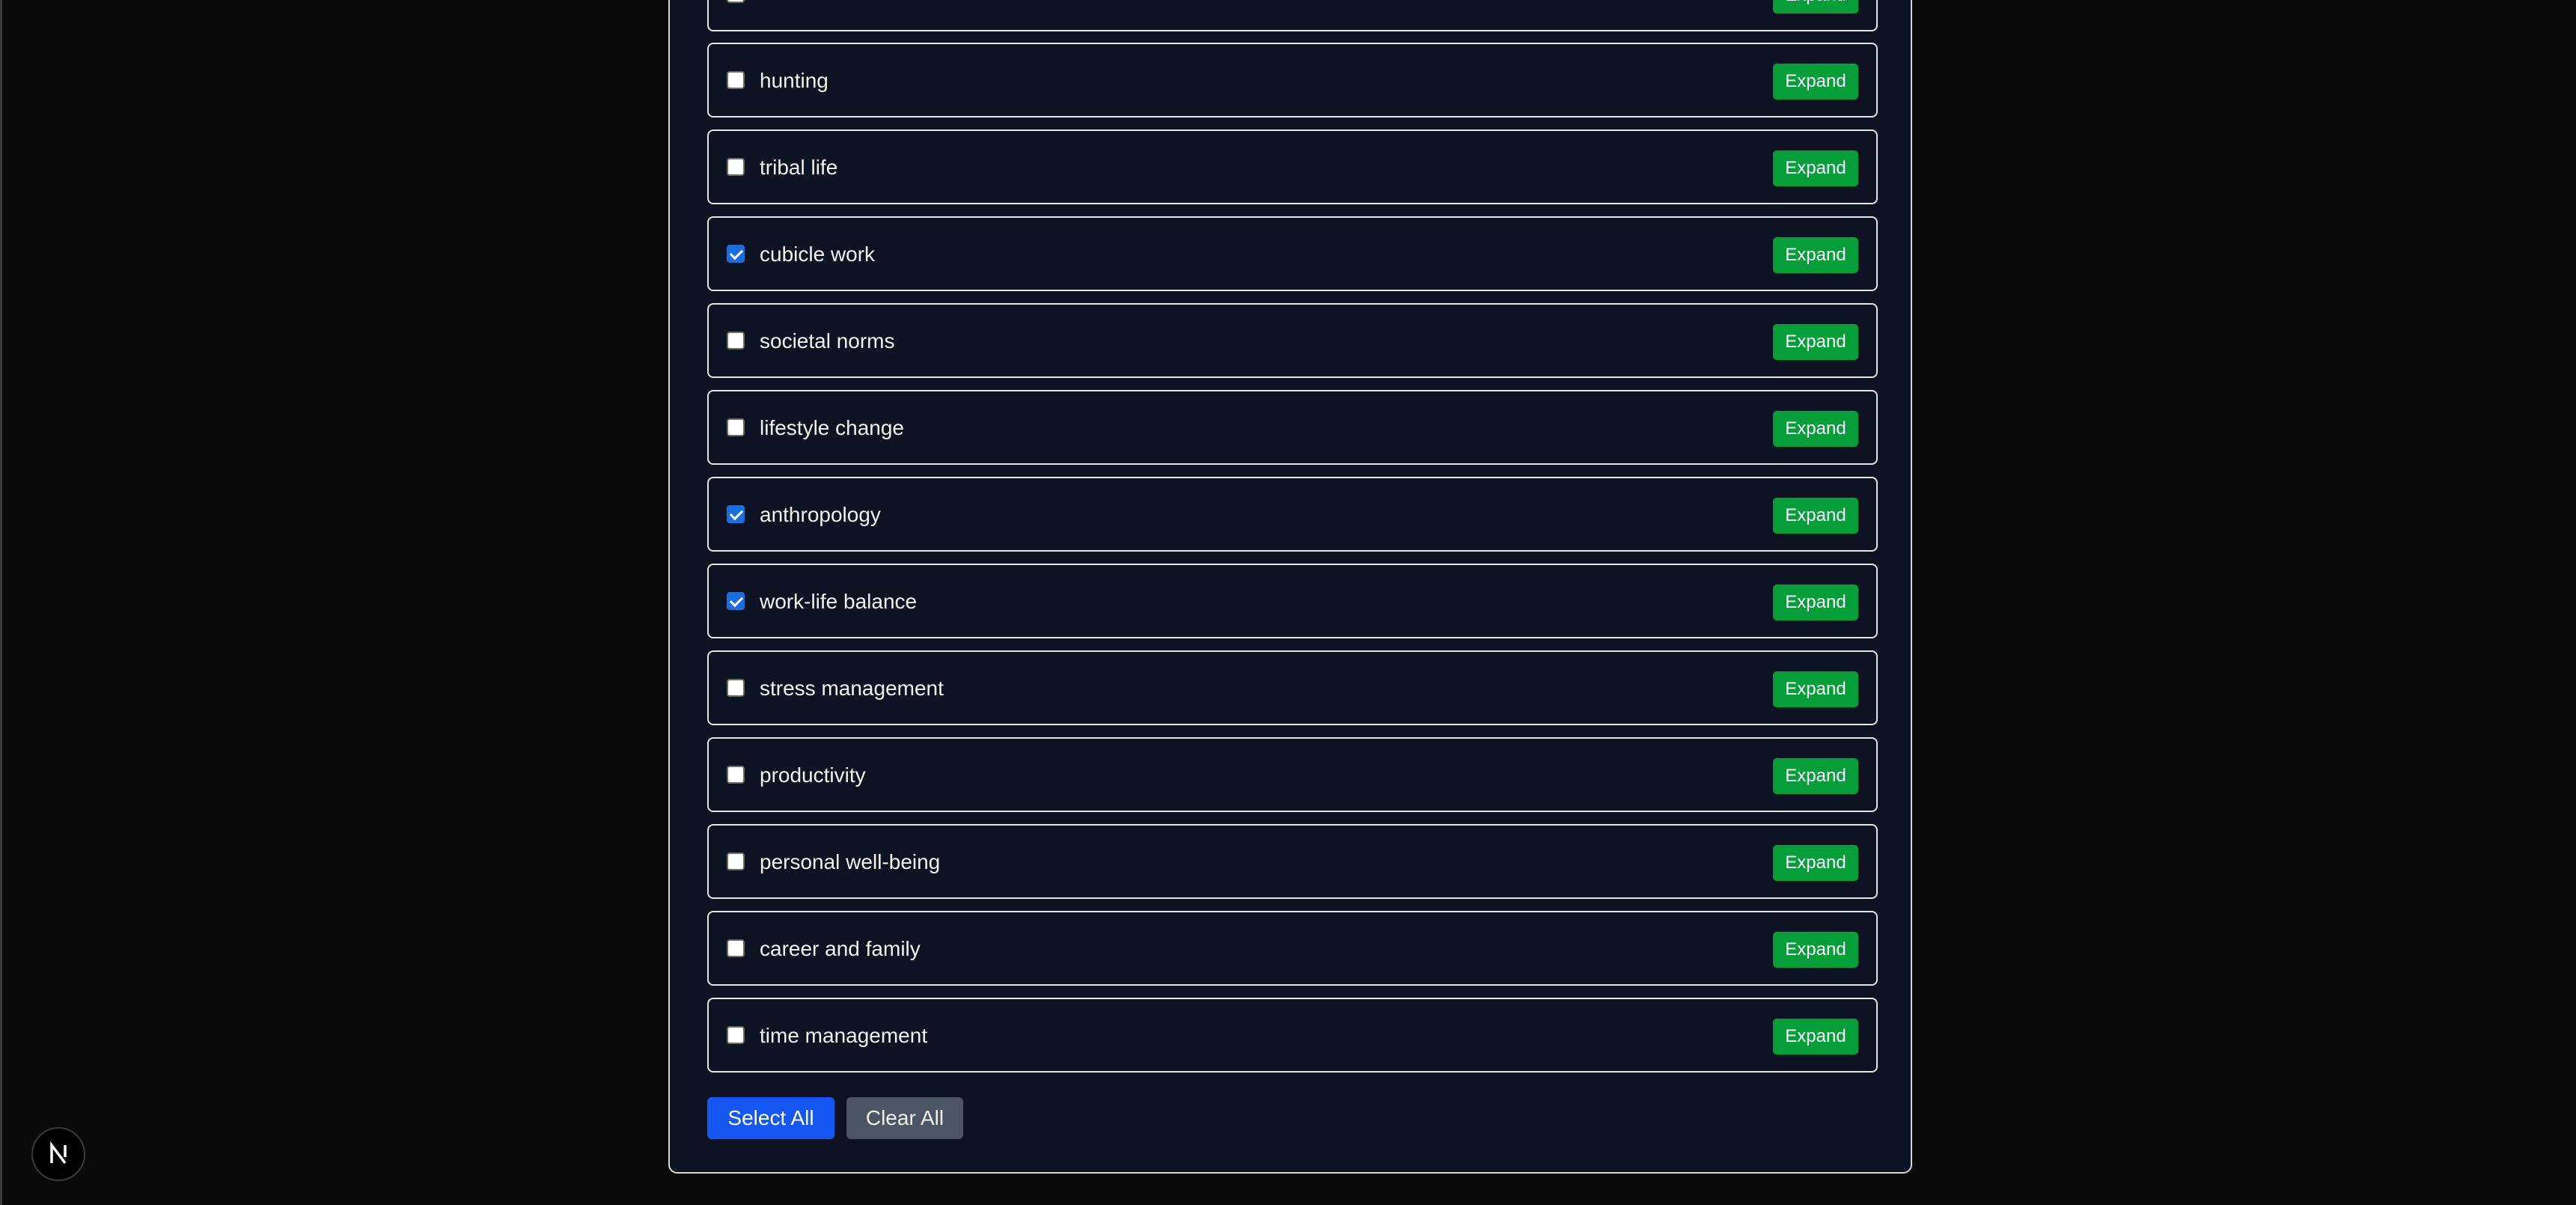 The height and width of the screenshot is (1205, 2576). I want to click on topic-label: productivity, so click(813, 775).